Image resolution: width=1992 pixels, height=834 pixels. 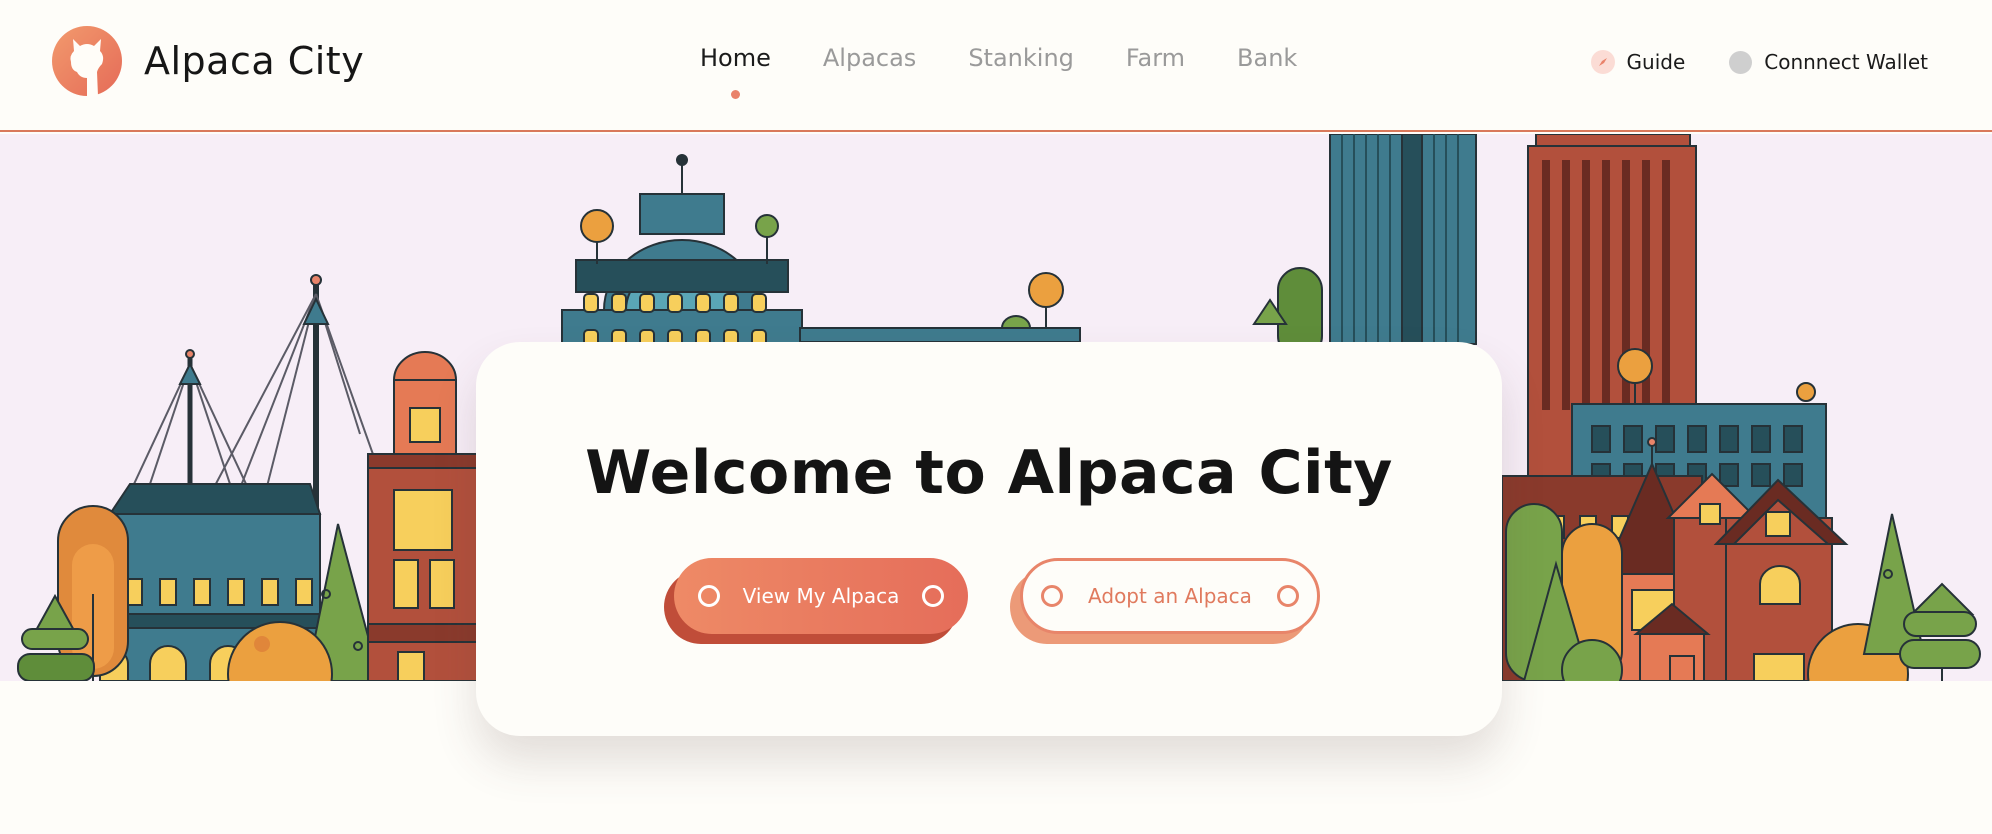 I want to click on nav-bank: Bank, so click(x=1267, y=58).